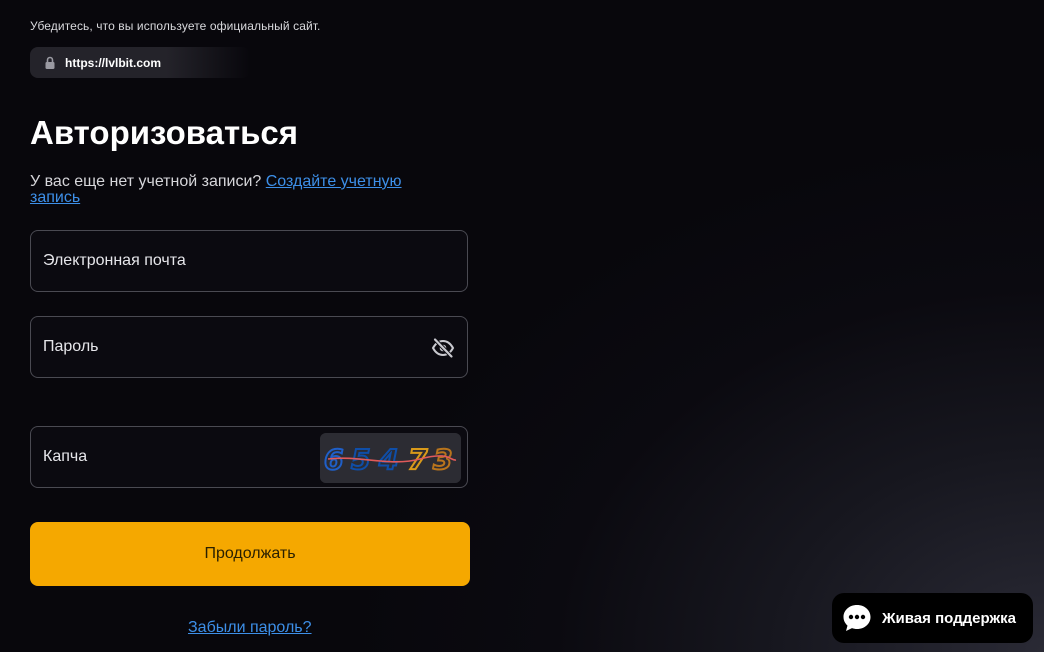 This screenshot has height=652, width=1044. I want to click on continue-button: Продолжать, so click(250, 554).